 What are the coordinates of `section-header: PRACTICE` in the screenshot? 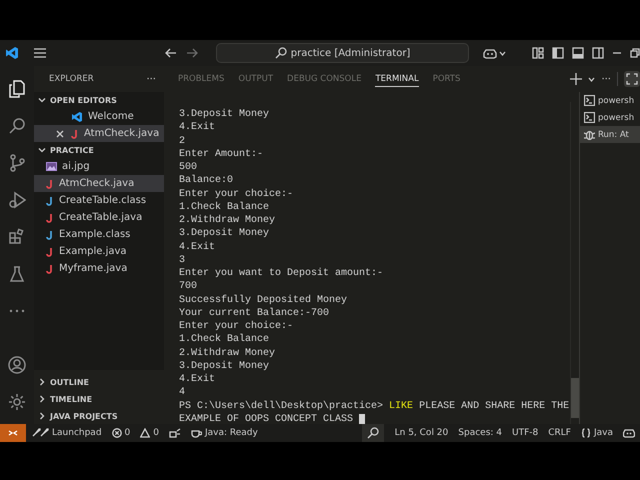 It's located at (99, 150).